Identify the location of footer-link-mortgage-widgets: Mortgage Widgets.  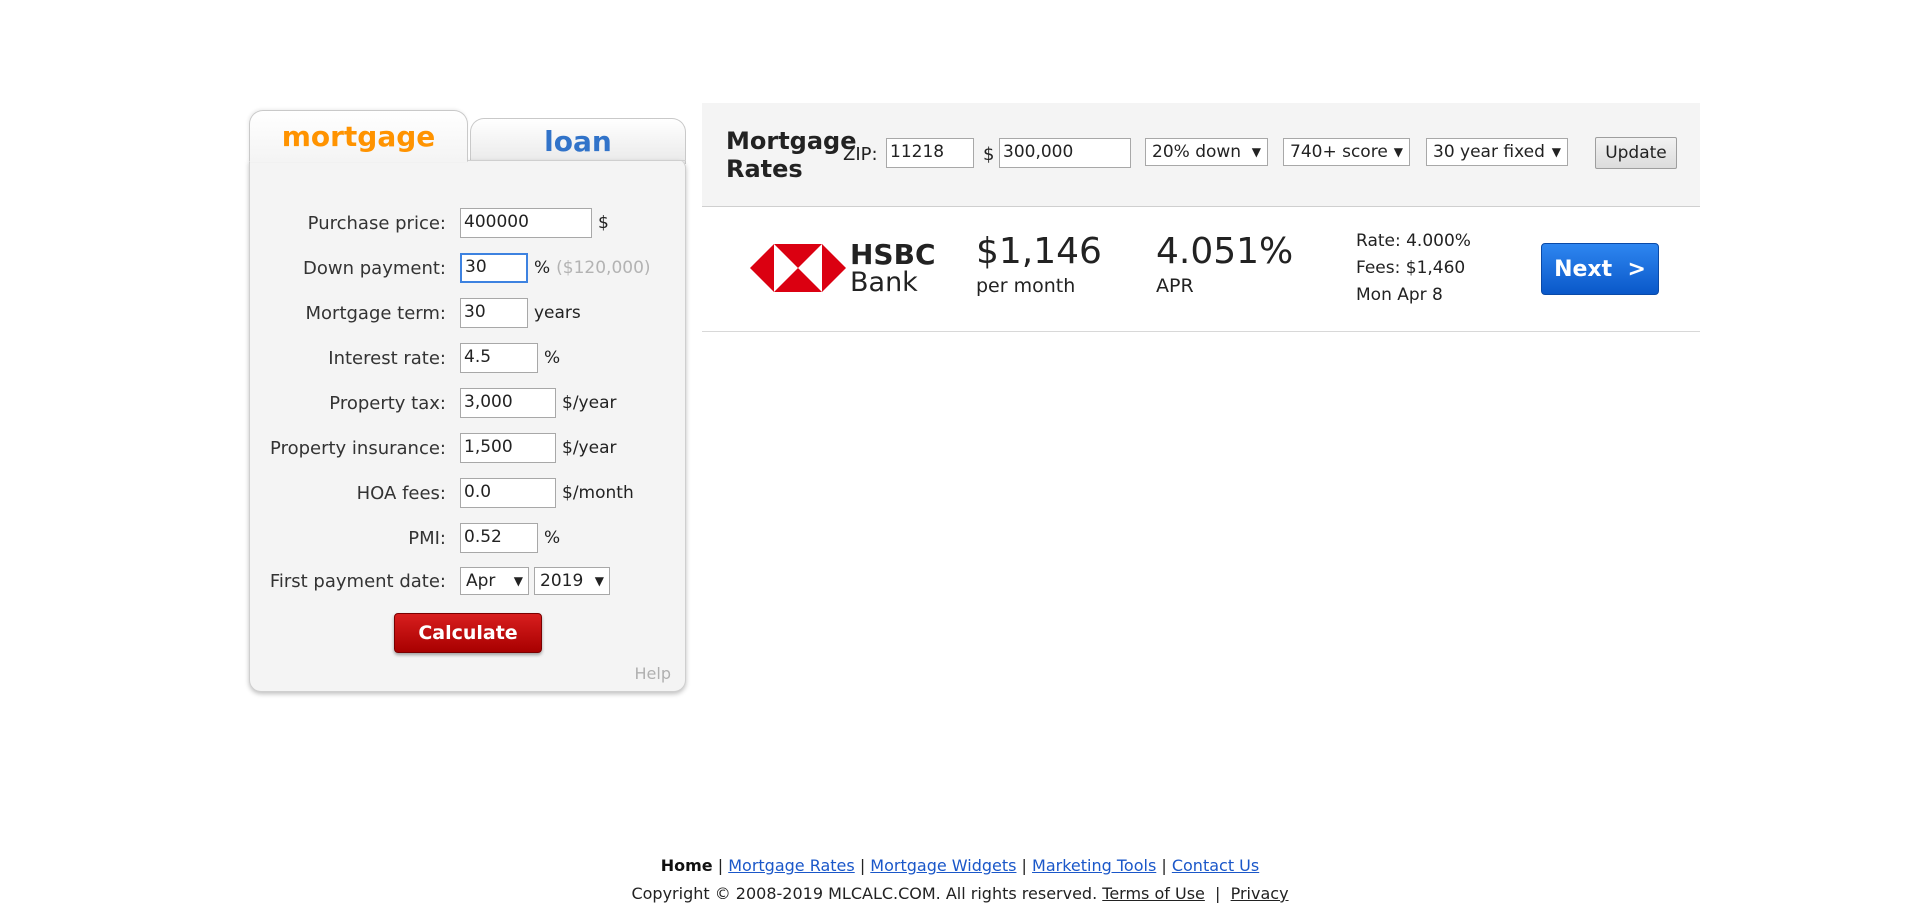
(943, 865).